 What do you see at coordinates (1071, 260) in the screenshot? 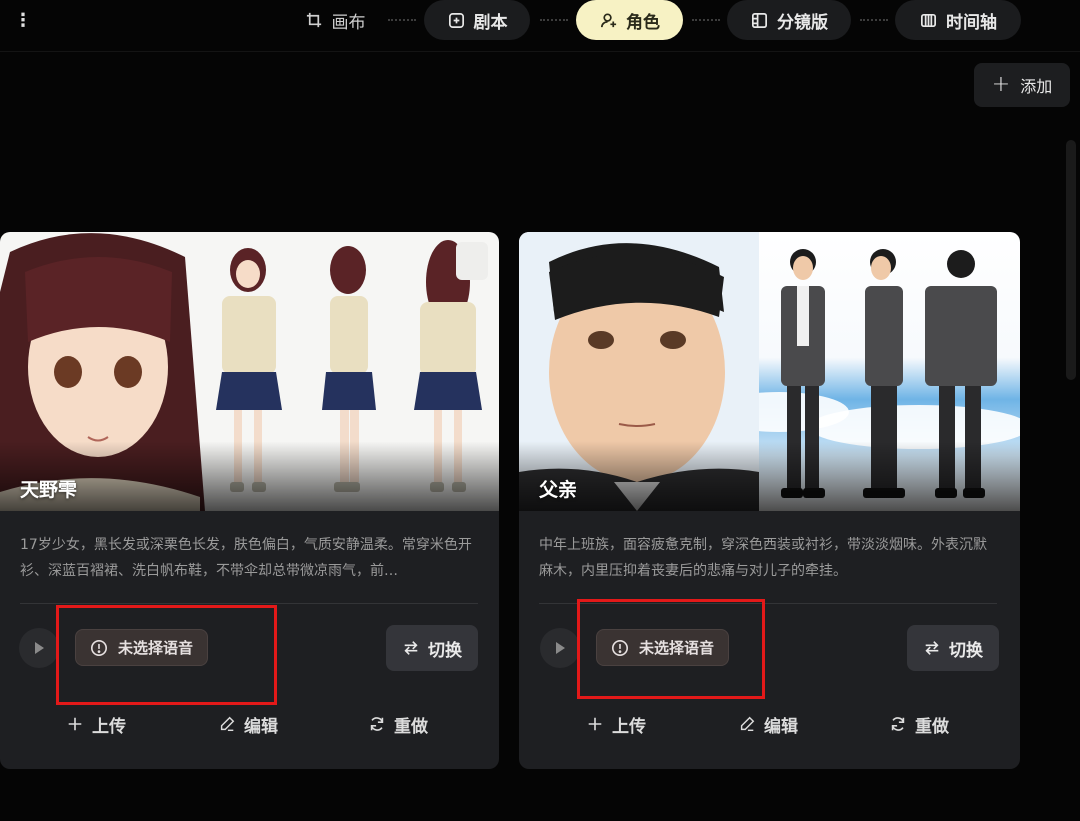
I see `scrollbar` at bounding box center [1071, 260].